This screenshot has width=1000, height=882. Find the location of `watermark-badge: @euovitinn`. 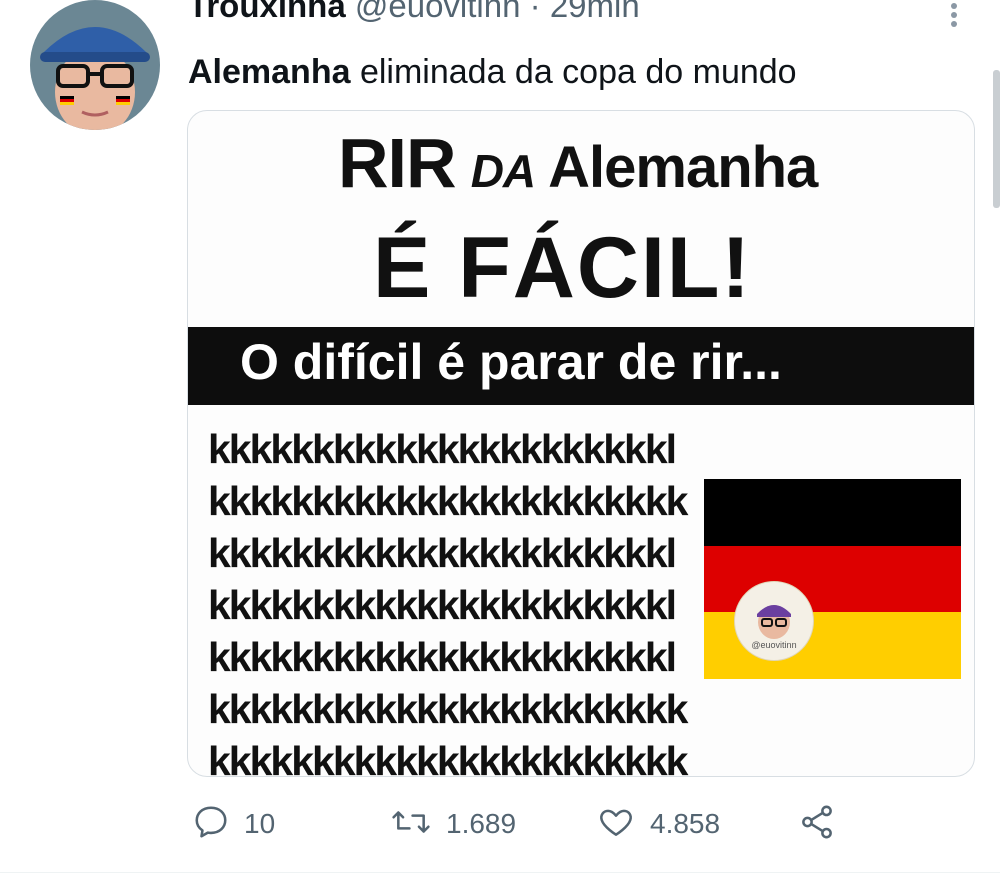

watermark-badge: @euovitinn is located at coordinates (774, 621).